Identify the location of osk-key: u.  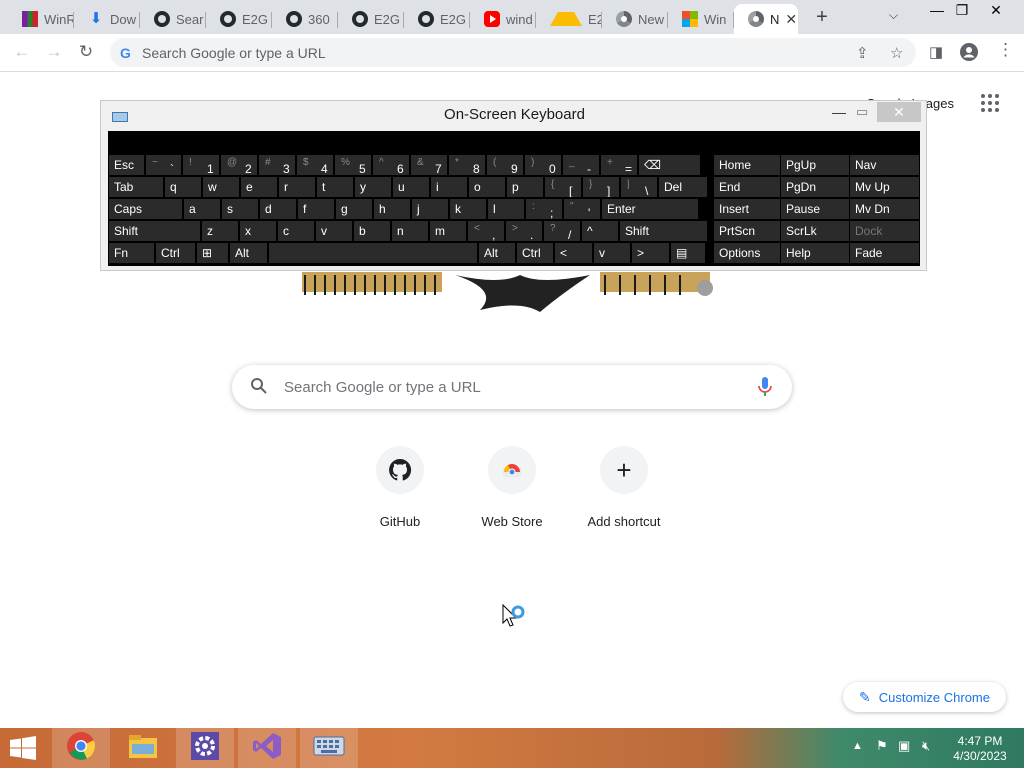
(411, 187).